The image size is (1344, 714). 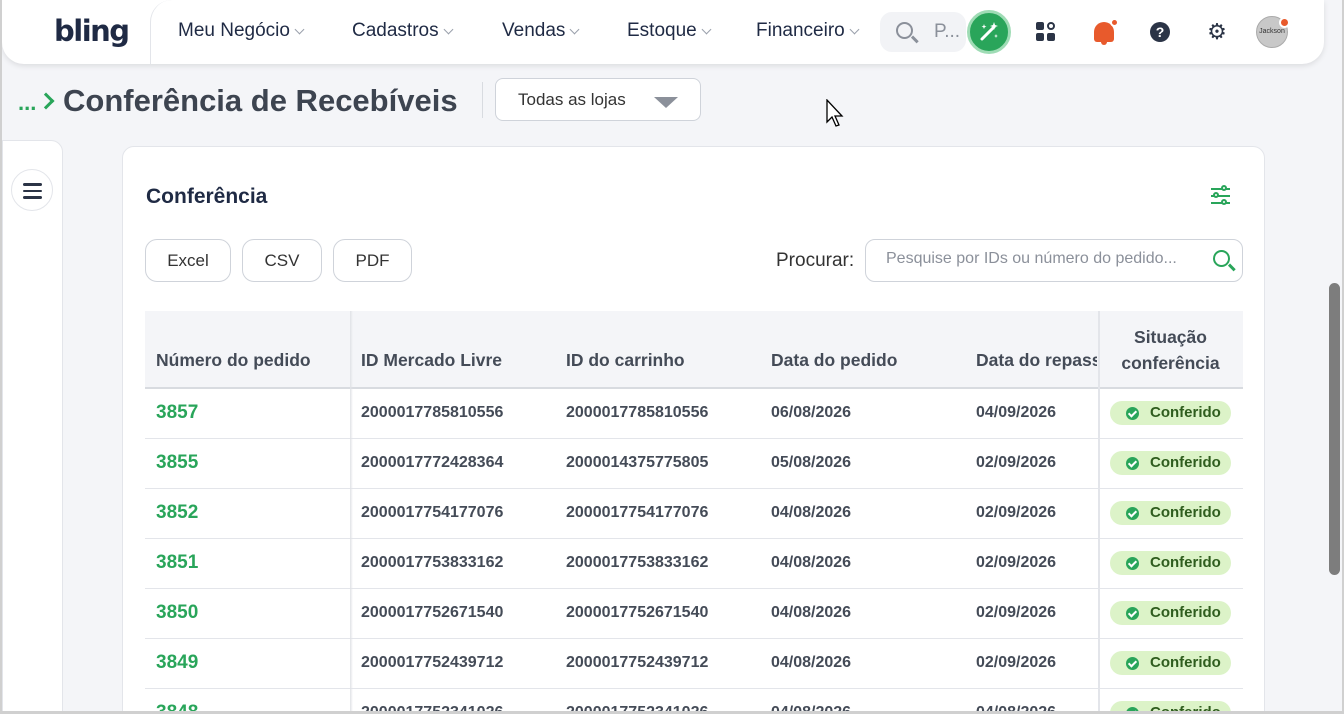 What do you see at coordinates (835, 113) in the screenshot?
I see `mouse-cursor-icon` at bounding box center [835, 113].